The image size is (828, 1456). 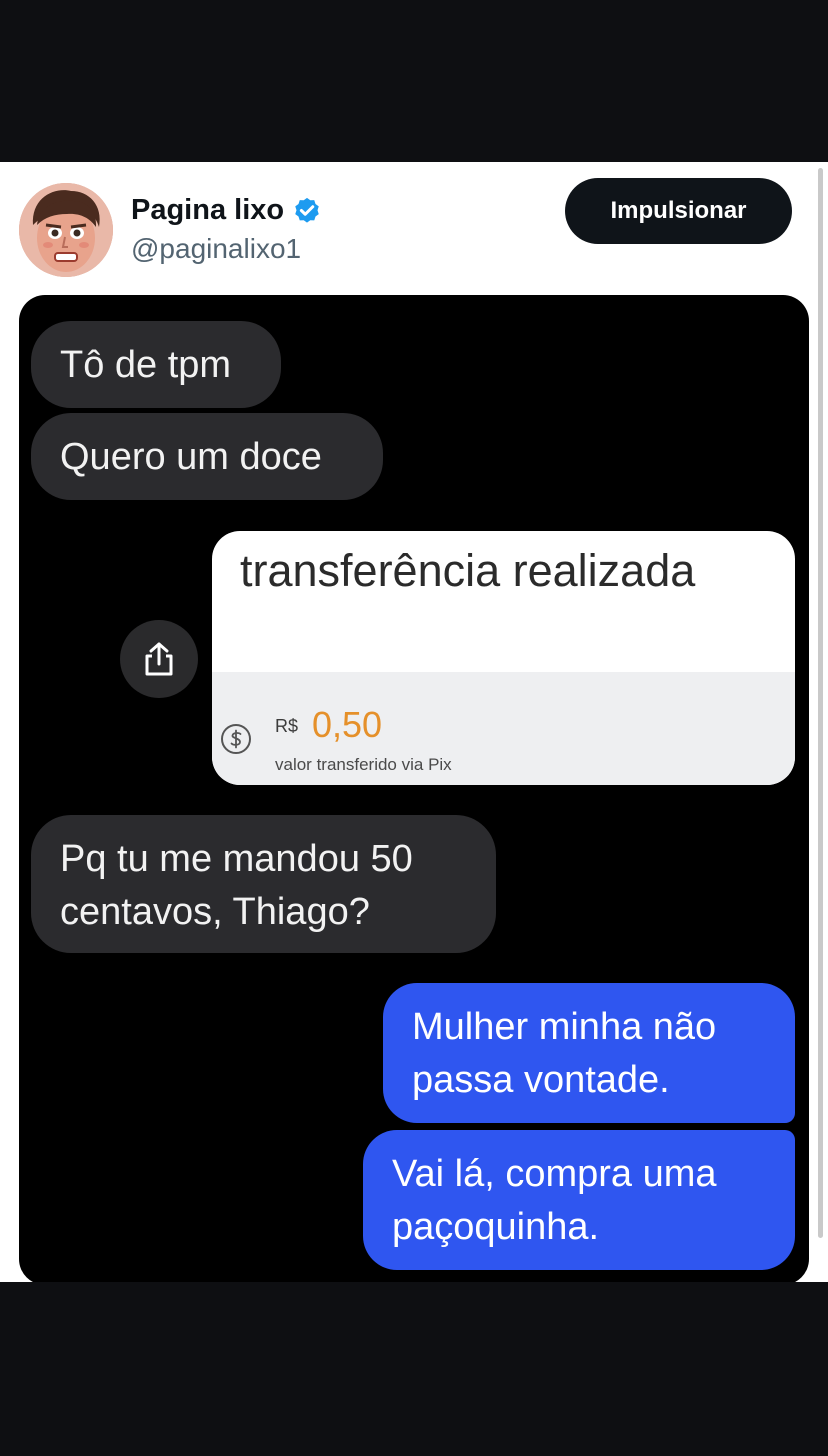 I want to click on user-handle: @paginalixo1, so click(x=216, y=249).